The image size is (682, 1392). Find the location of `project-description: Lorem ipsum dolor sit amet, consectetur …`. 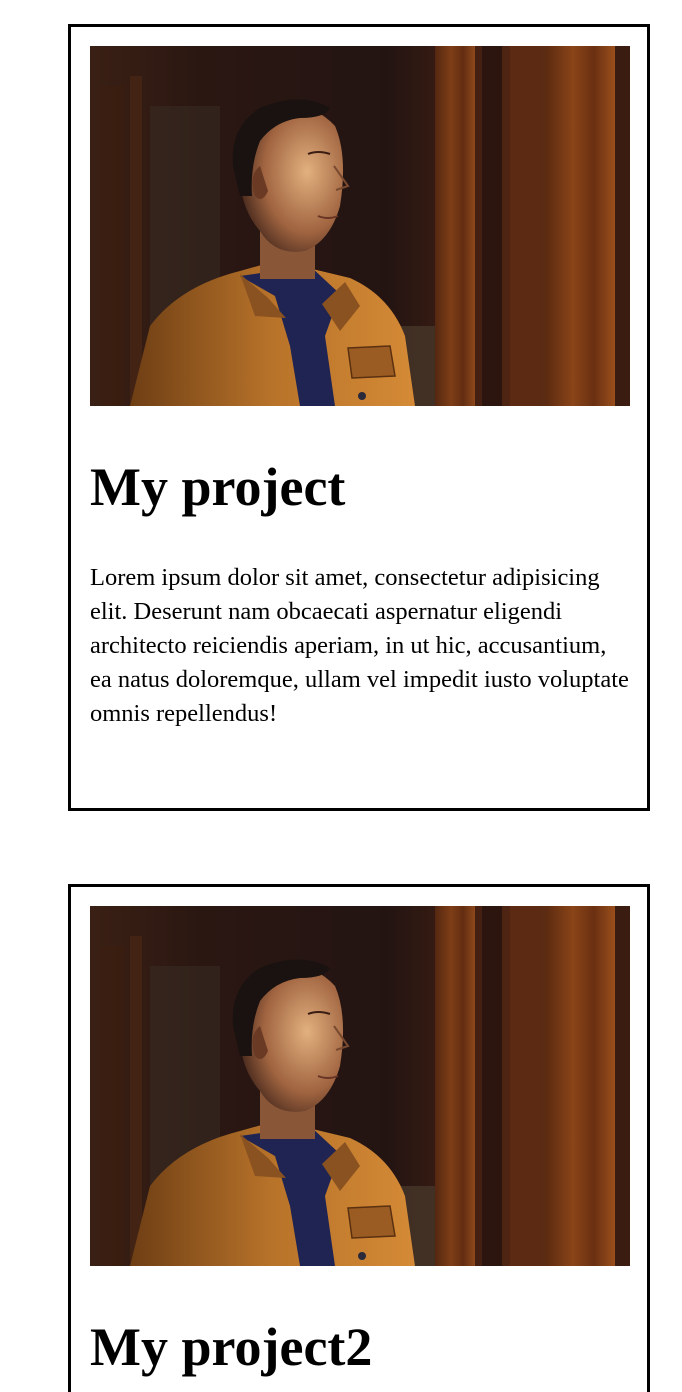

project-description: Lorem ipsum dolor sit amet, consectetur … is located at coordinates (359, 645).